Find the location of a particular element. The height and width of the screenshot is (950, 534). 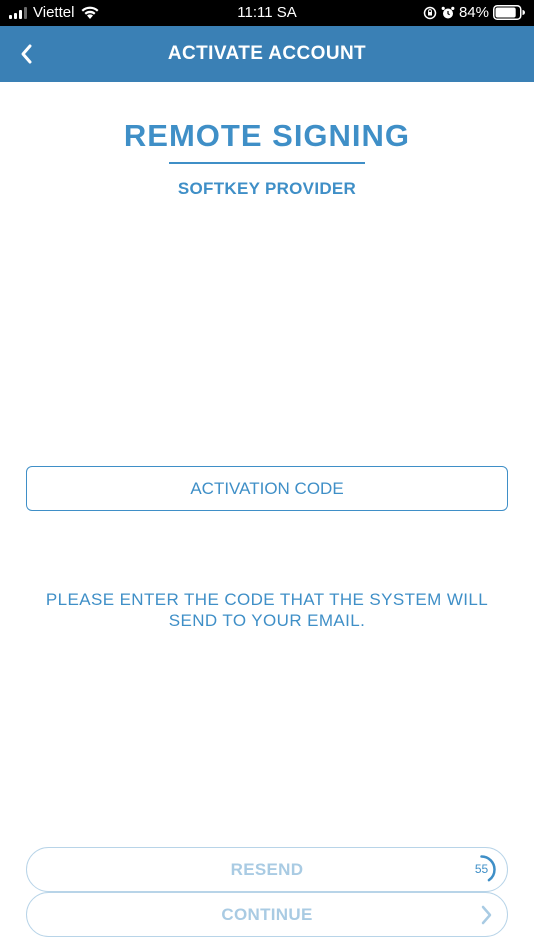

continue-button: CONTINUE is located at coordinates (267, 914).